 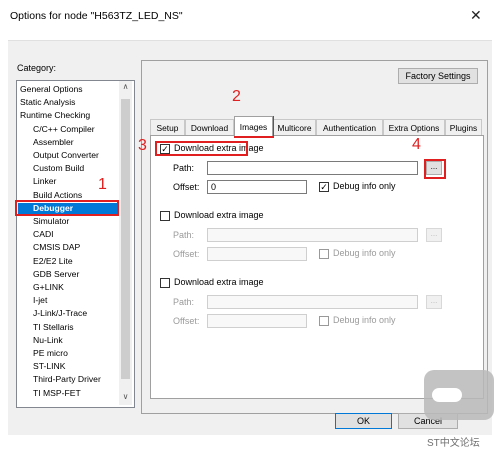 What do you see at coordinates (37, 68) in the screenshot?
I see `category-label: Category:` at bounding box center [37, 68].